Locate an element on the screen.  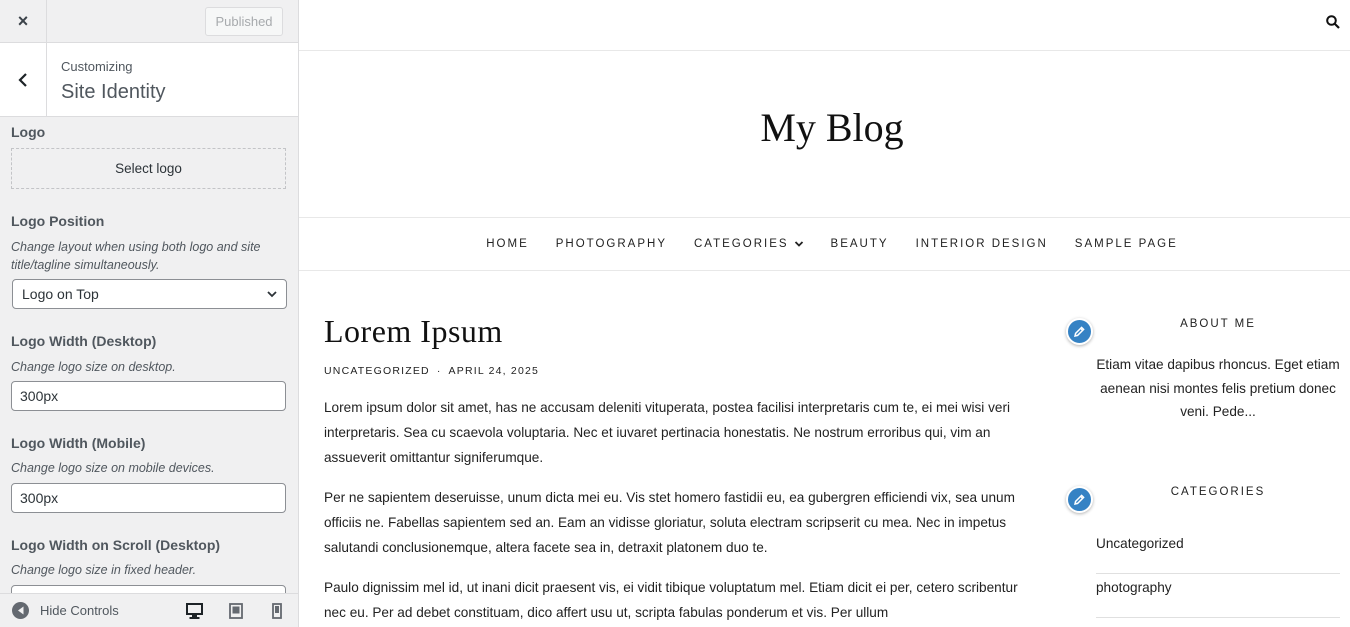
about-me-title: ABOUT ME is located at coordinates (1218, 324).